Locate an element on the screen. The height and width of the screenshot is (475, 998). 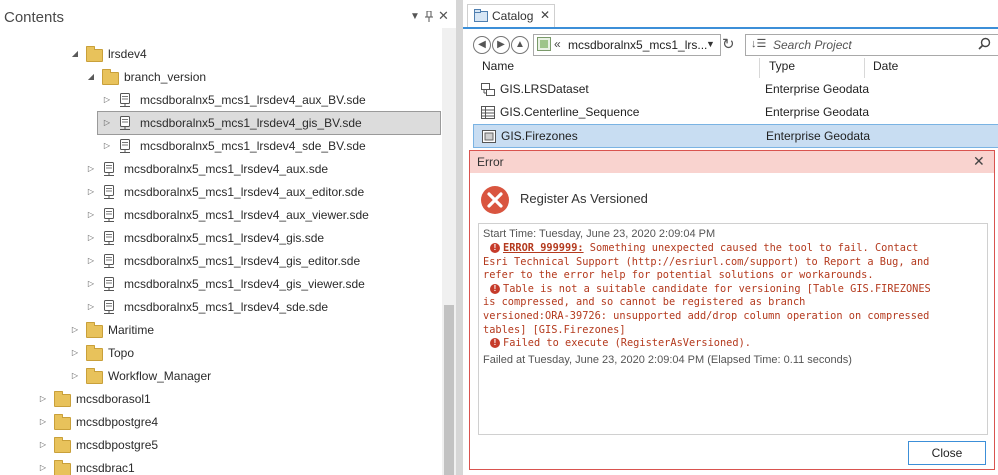
catalog-tab-label: Catalog is located at coordinates (513, 16).